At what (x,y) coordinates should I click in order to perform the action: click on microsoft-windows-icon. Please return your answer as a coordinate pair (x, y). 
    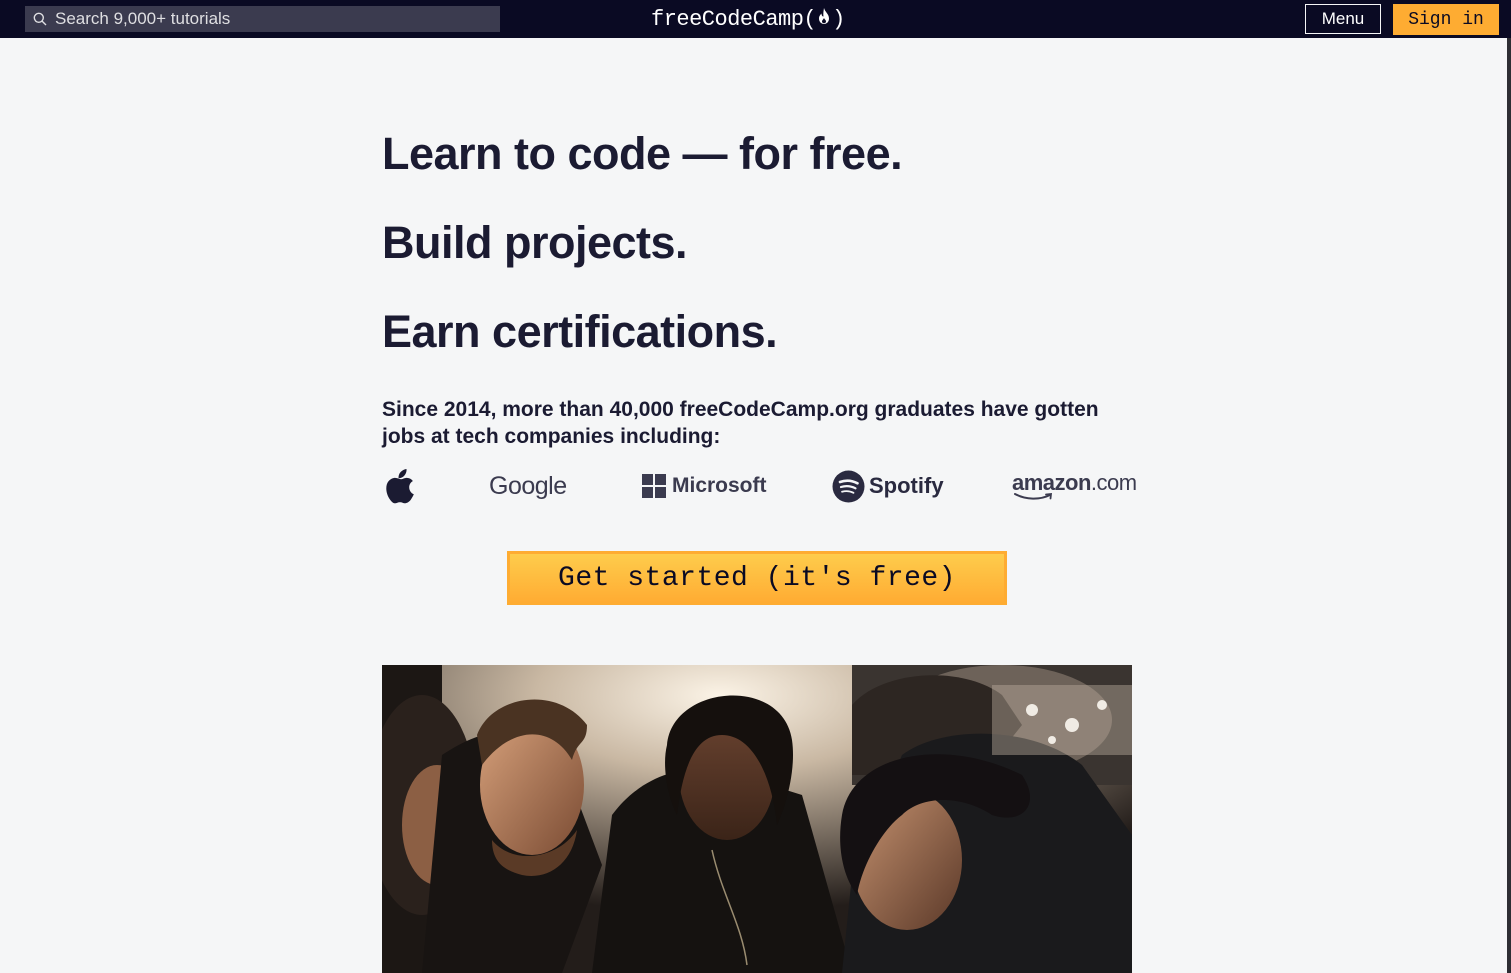
    Looking at the image, I should click on (654, 486).